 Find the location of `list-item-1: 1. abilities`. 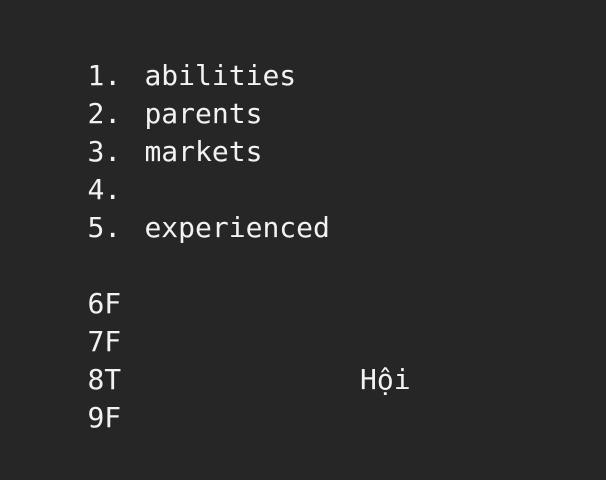

list-item-1: 1. abilities is located at coordinates (158, 55).